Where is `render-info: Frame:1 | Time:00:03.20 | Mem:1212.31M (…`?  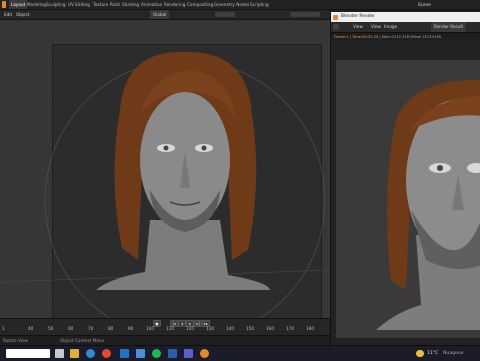 render-info: Frame:1 | Time:00:03.20 | Mem:1212.31M (… is located at coordinates (388, 37).